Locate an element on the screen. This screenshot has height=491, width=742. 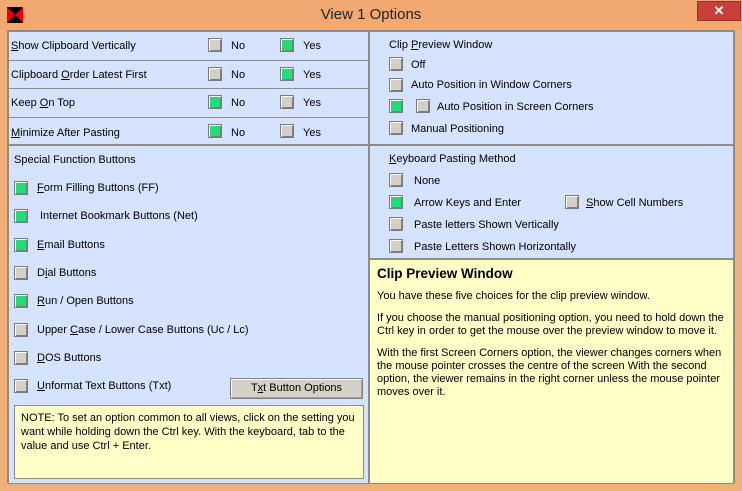
special-heading: Special Function Buttons is located at coordinates (75, 160).